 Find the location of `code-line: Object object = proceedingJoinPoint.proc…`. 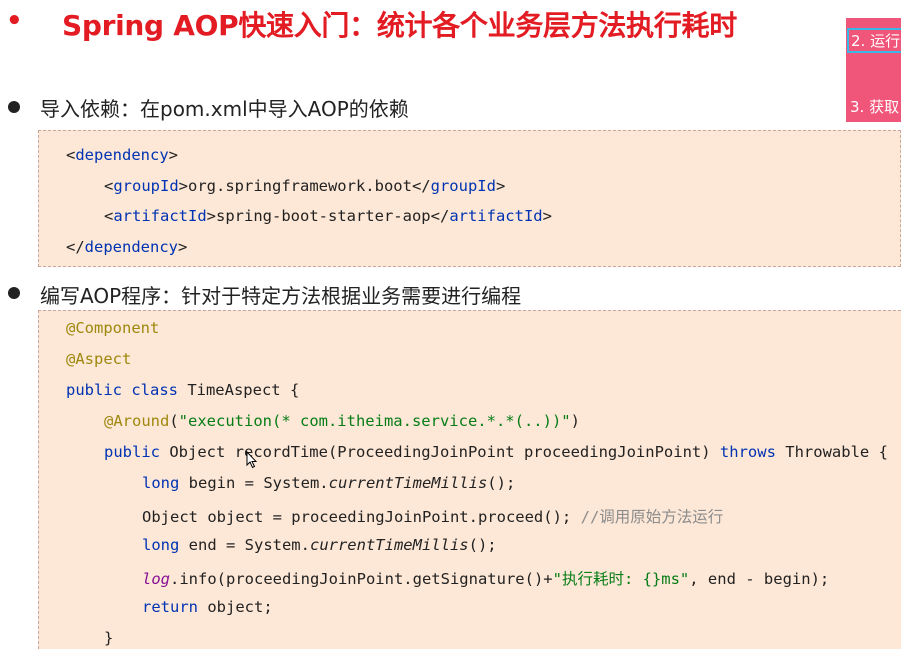

code-line: Object object = proceedingJoinPoint.proc… is located at coordinates (433, 517).